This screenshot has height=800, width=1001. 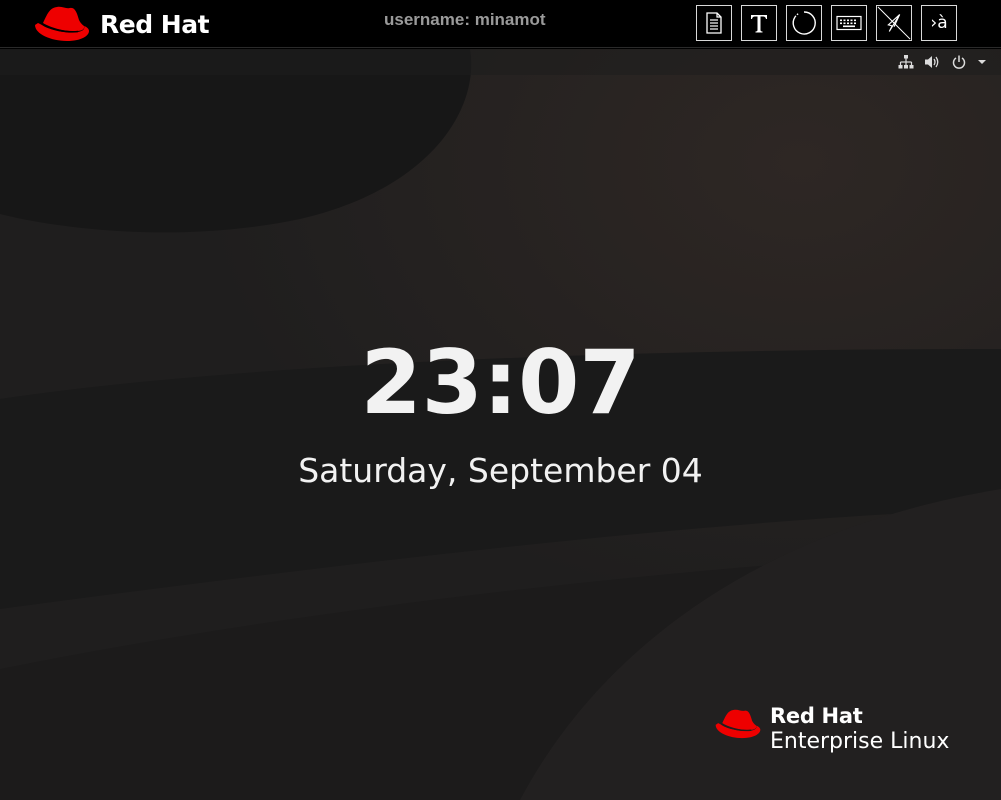 What do you see at coordinates (465, 19) in the screenshot?
I see `username-label: username: minamot` at bounding box center [465, 19].